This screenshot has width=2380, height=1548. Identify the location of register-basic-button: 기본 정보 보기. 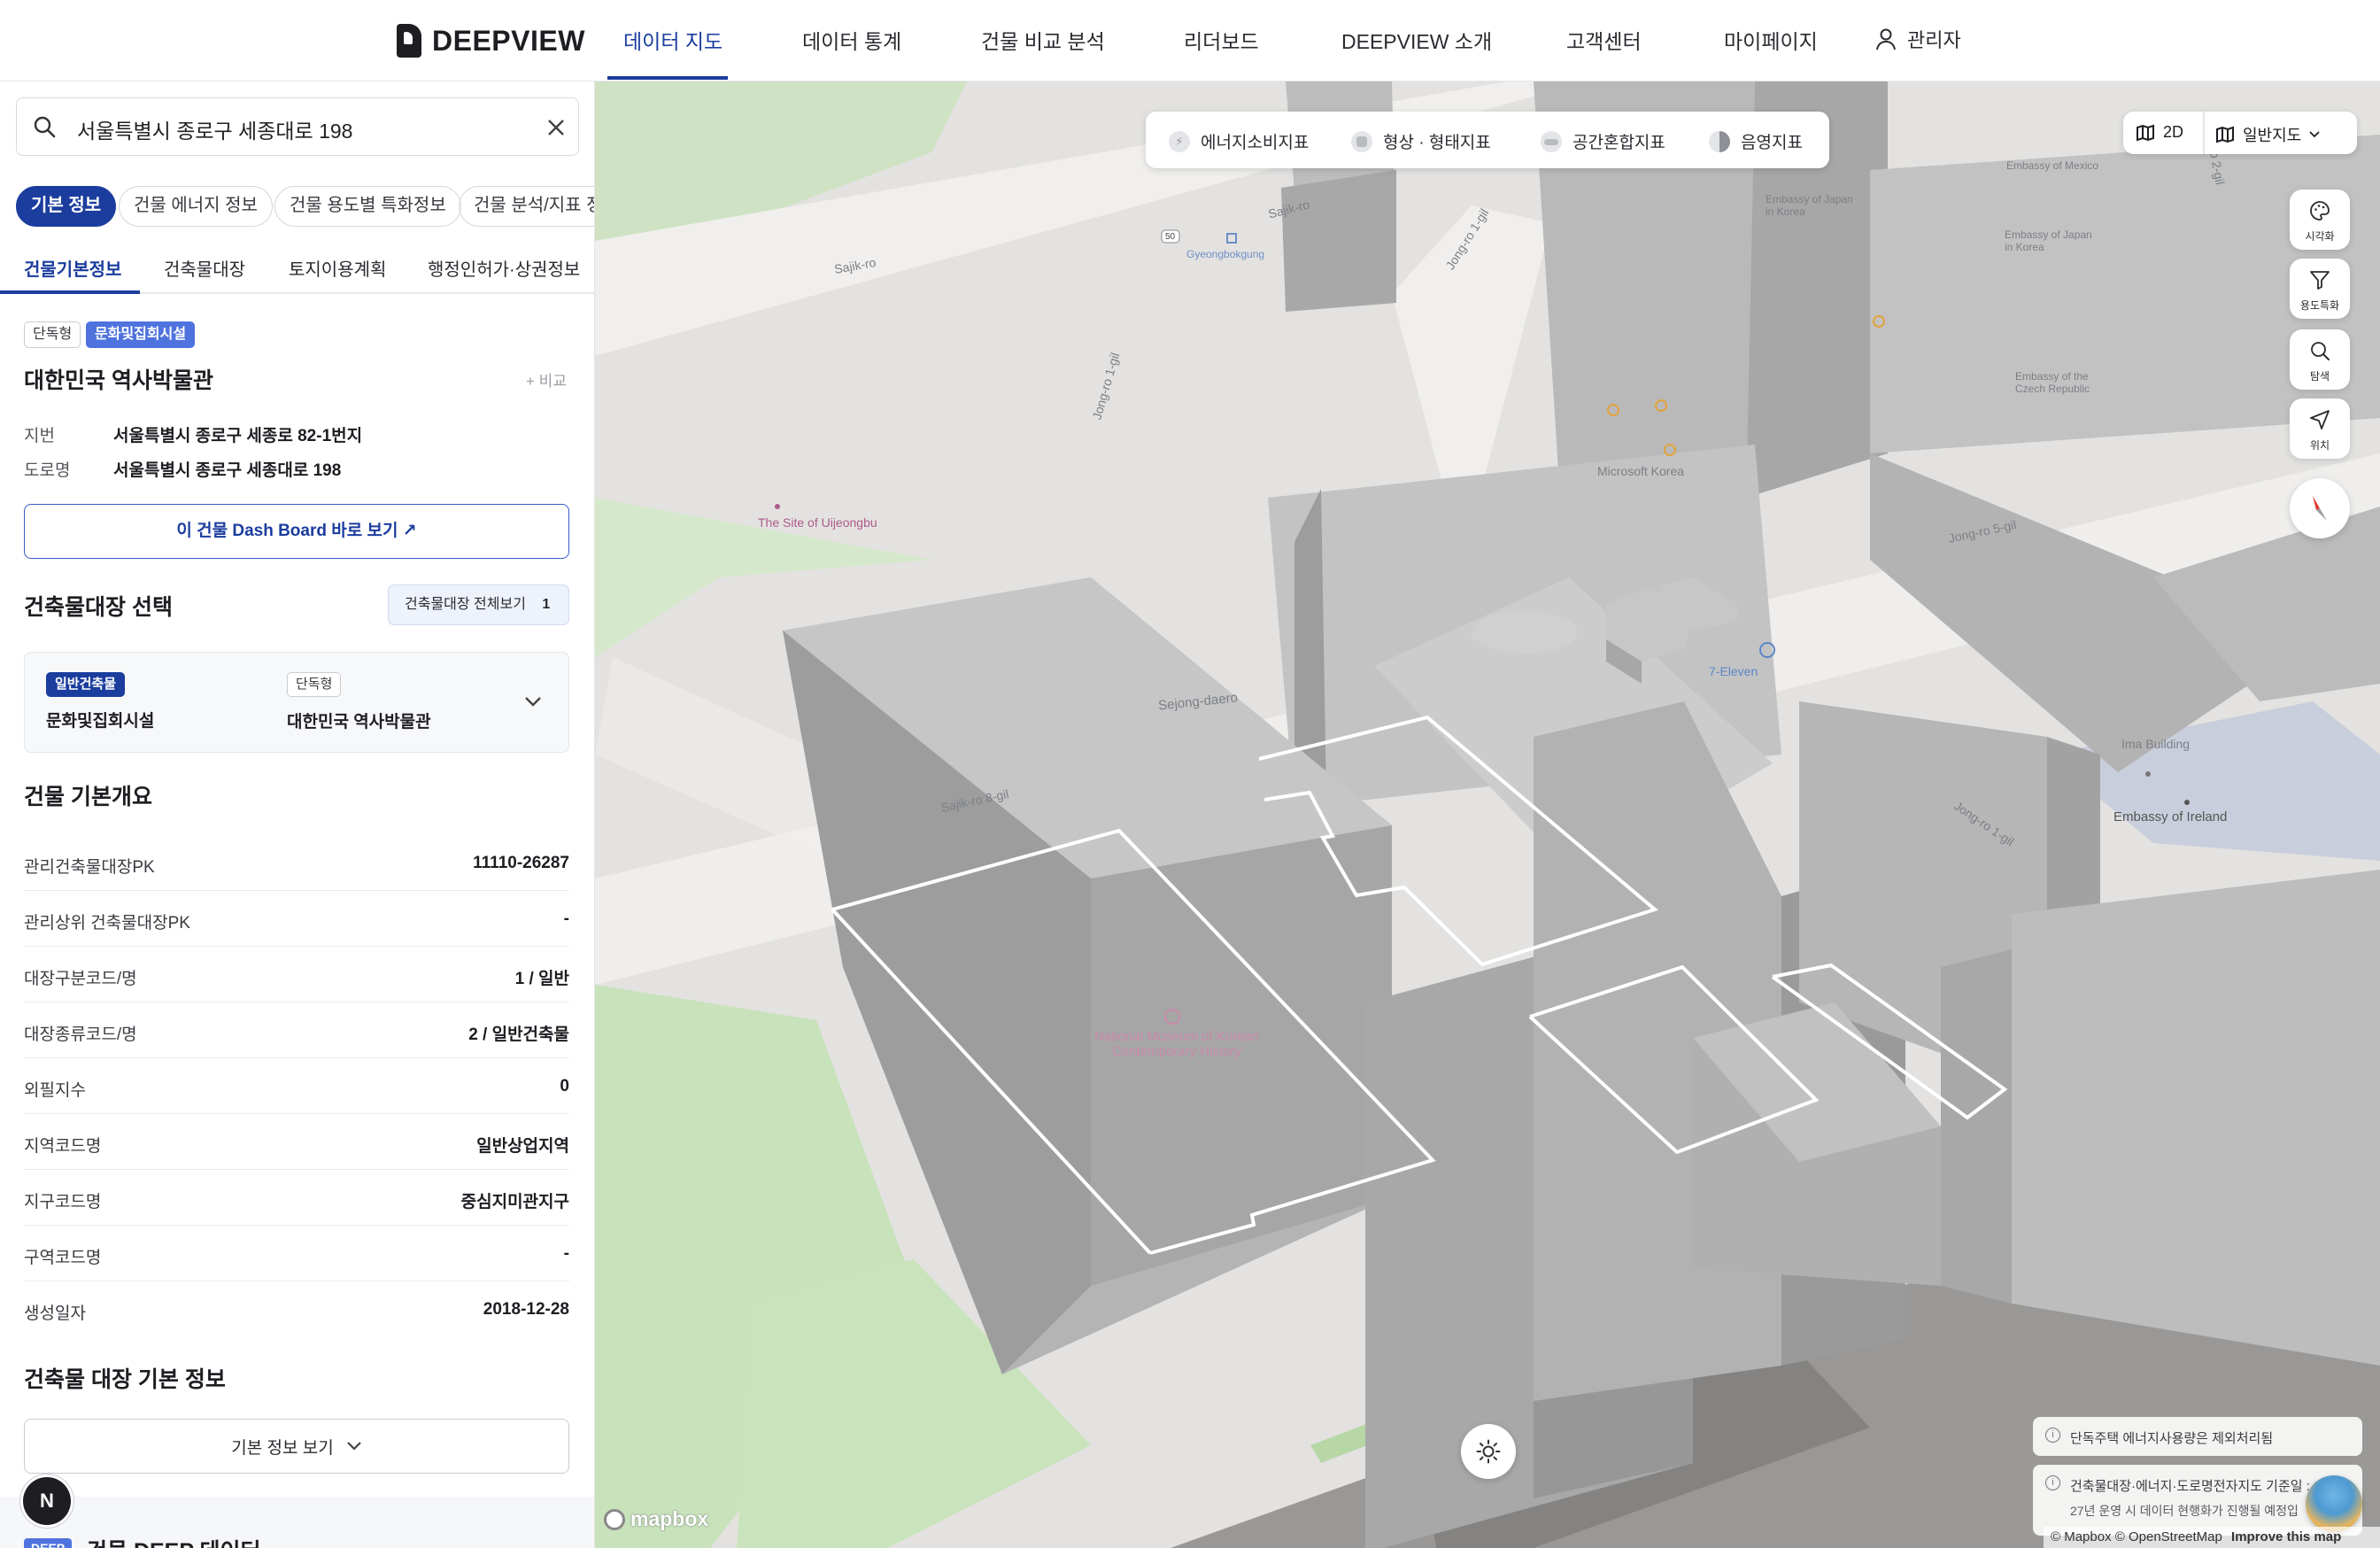
(296, 1446).